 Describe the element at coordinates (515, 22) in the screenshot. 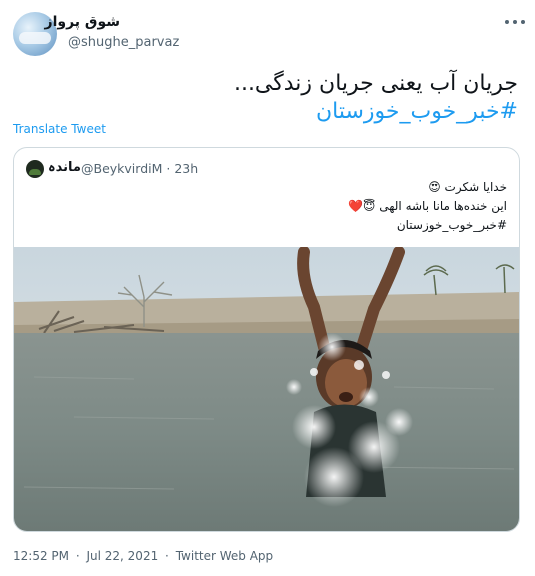

I see `more-horizontal-icon` at that location.